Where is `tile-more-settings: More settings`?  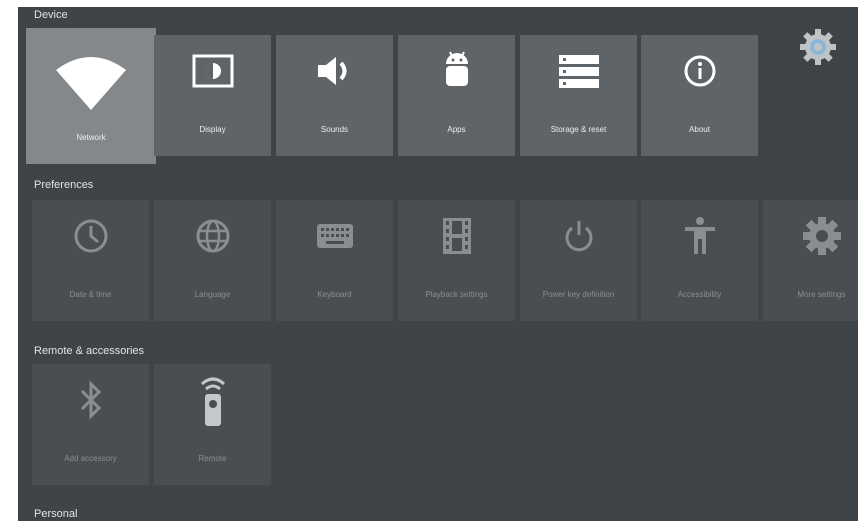 tile-more-settings: More settings is located at coordinates (810, 260).